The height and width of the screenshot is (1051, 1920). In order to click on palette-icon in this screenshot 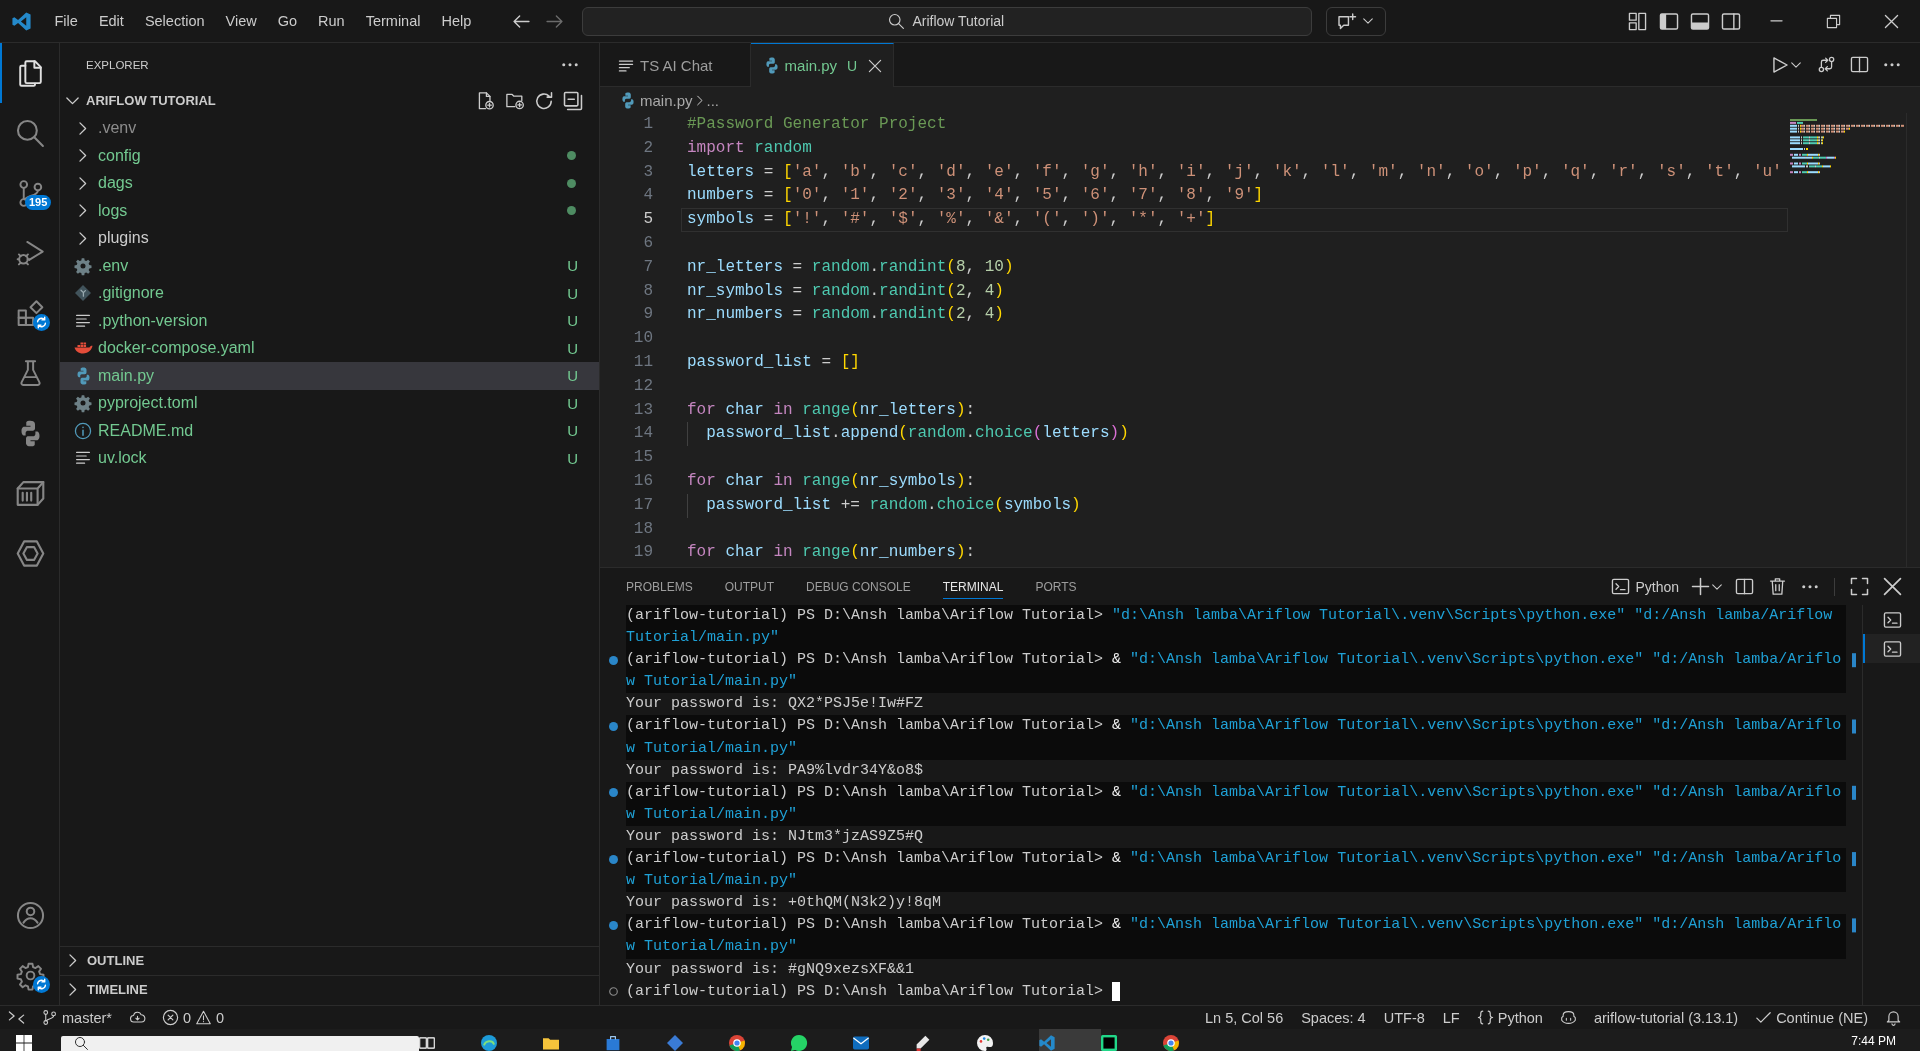, I will do `click(985, 1042)`.